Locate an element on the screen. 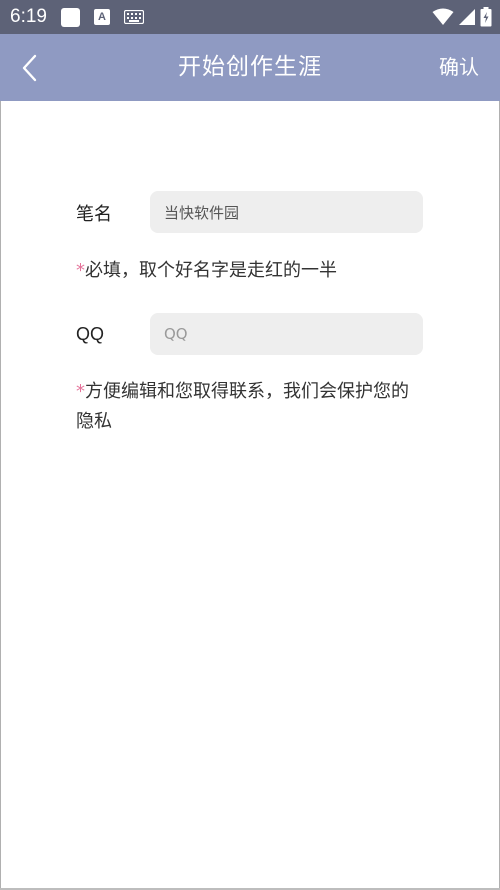 The width and height of the screenshot is (500, 890). signal-icon is located at coordinates (467, 17).